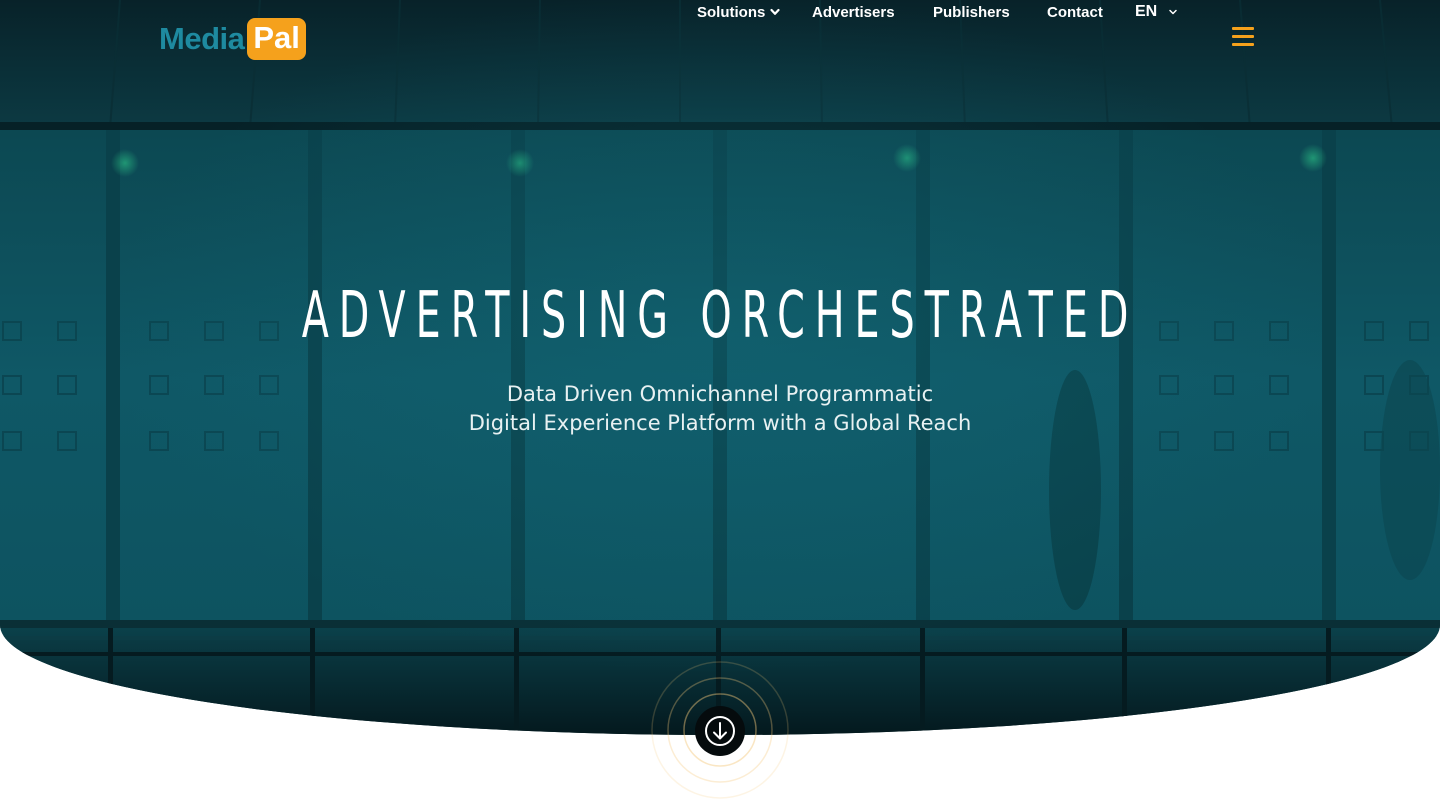 The width and height of the screenshot is (1440, 812). I want to click on nav-item-publishers: Publishers, so click(971, 12).